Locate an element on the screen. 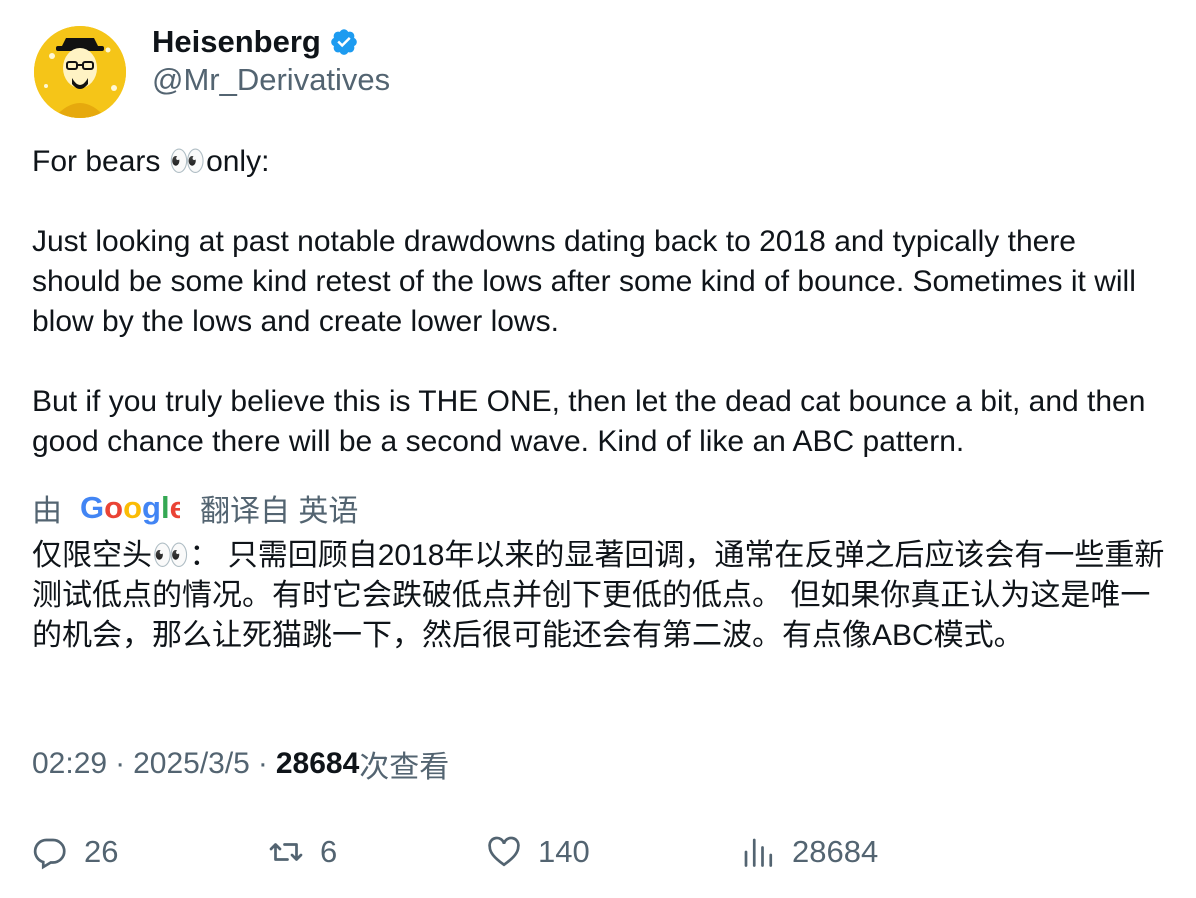 The height and width of the screenshot is (898, 1196). tweet-date: 2025/3/5 is located at coordinates (191, 764).